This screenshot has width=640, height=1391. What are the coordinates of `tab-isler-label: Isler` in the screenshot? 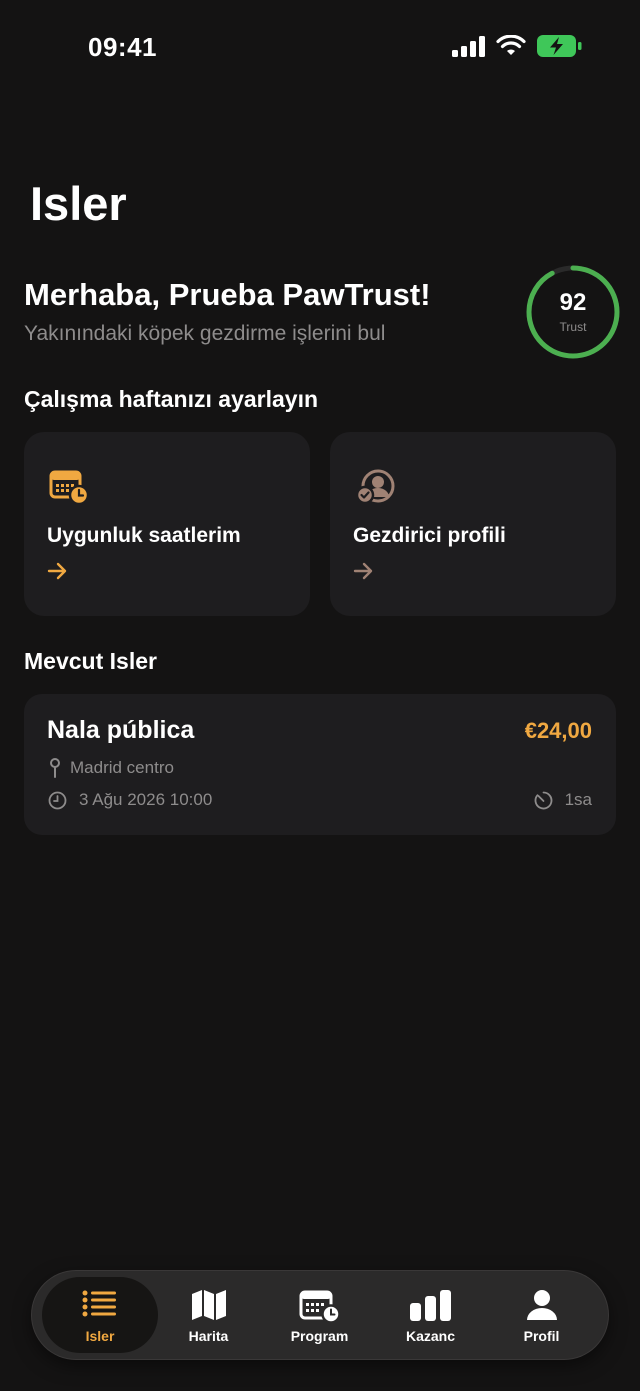 It's located at (100, 1336).